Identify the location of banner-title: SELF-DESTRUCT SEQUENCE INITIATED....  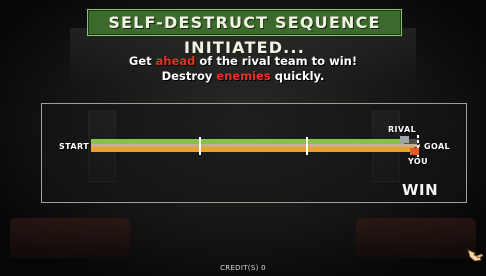
(244, 35).